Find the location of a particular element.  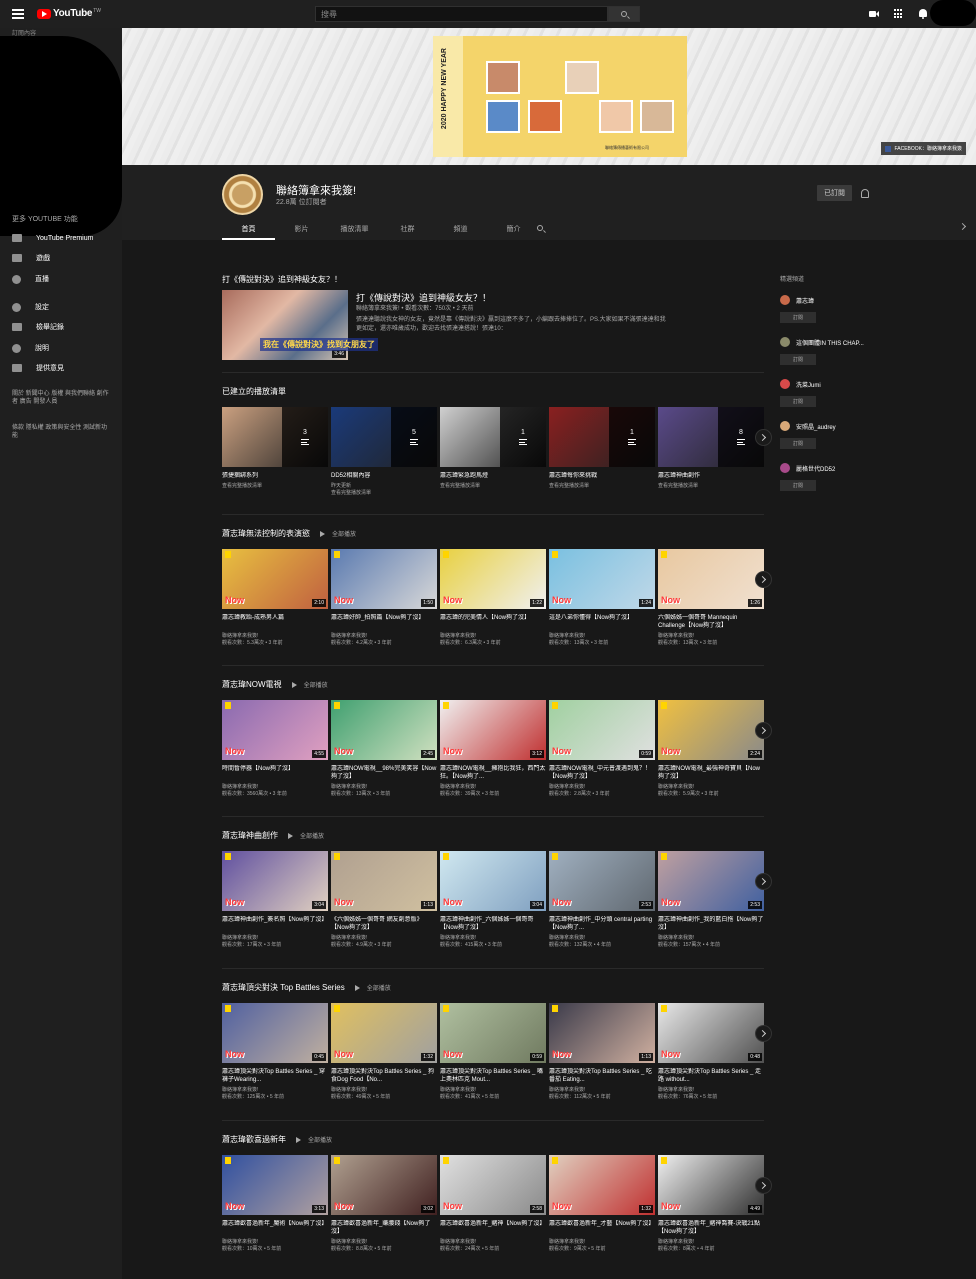

shelf-title: 蕭志瑋歡喜過新年 全部播放 is located at coordinates (277, 1139).